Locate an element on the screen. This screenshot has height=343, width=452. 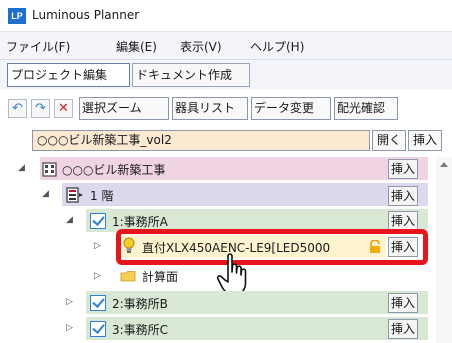
room-c-expander-icon: ▷ is located at coordinates (69, 328).